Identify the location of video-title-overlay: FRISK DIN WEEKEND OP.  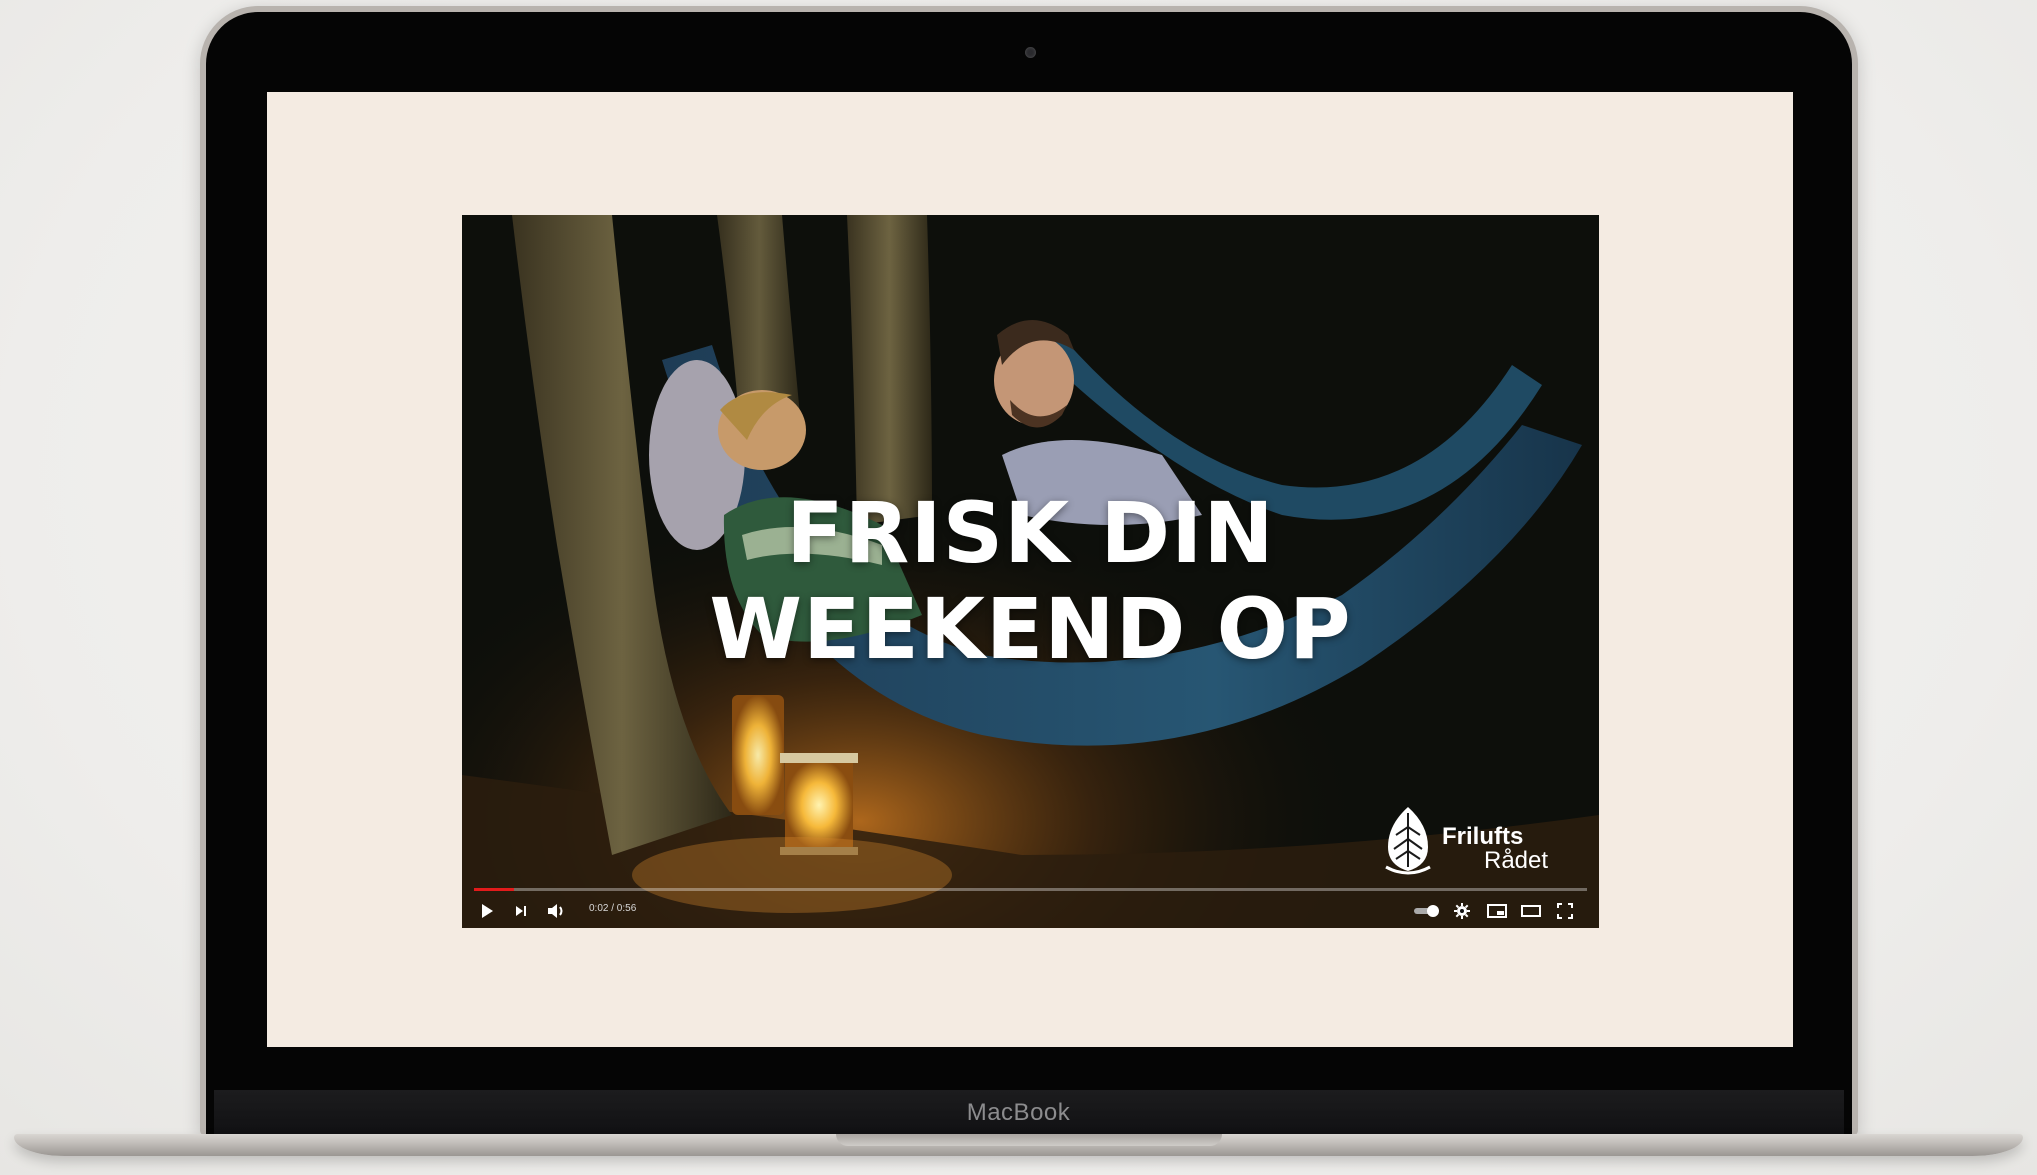
(1030, 581).